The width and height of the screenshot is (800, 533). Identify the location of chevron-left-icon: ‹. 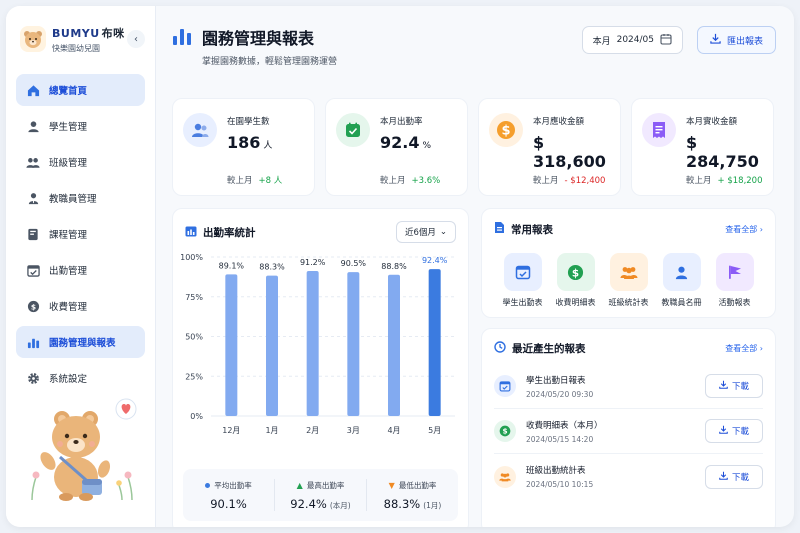
(136, 39).